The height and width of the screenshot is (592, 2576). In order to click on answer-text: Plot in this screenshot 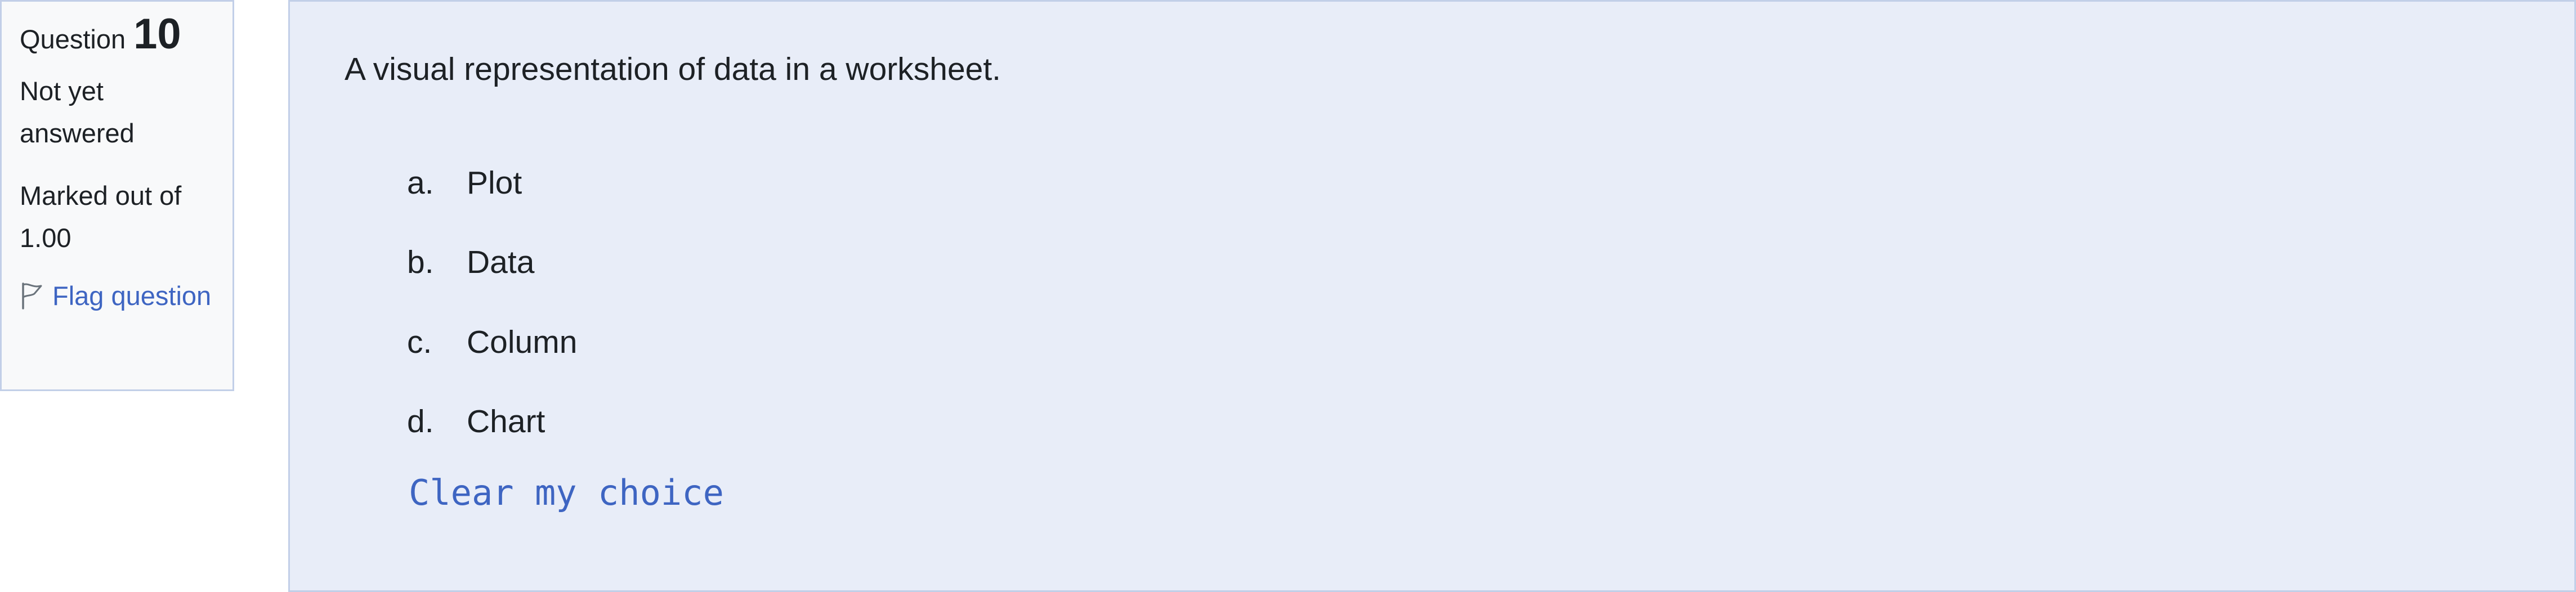, I will do `click(494, 183)`.